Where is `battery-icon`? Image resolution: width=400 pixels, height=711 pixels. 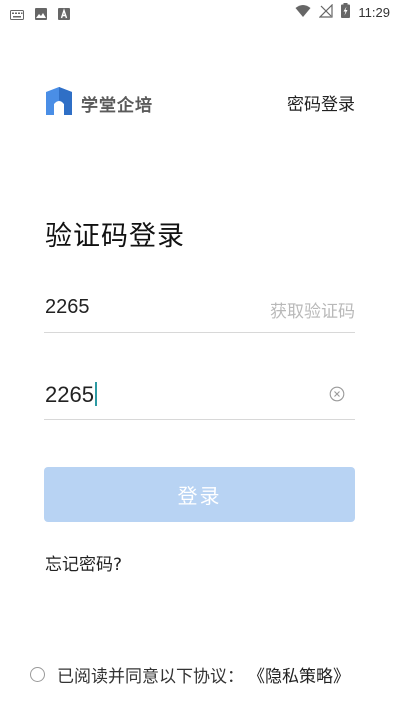 battery-icon is located at coordinates (346, 12).